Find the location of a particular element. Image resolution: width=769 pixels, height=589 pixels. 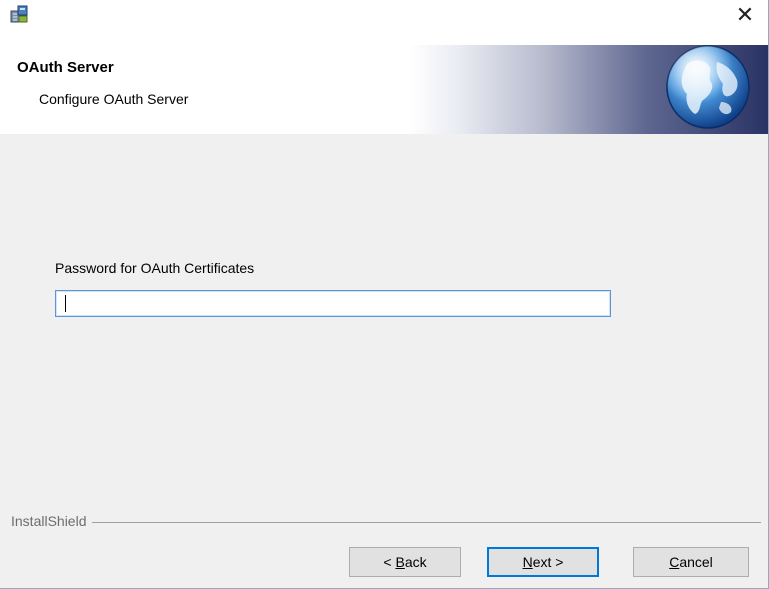

next-rest: ext > is located at coordinates (548, 562).